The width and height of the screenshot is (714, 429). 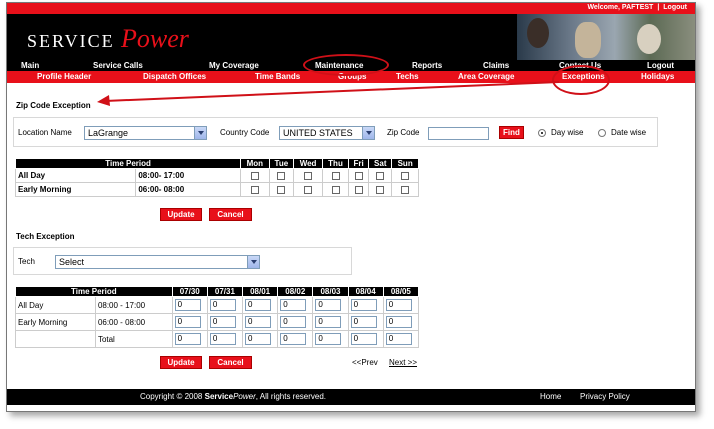 I want to click on next-link-text: Next >>, so click(x=403, y=362).